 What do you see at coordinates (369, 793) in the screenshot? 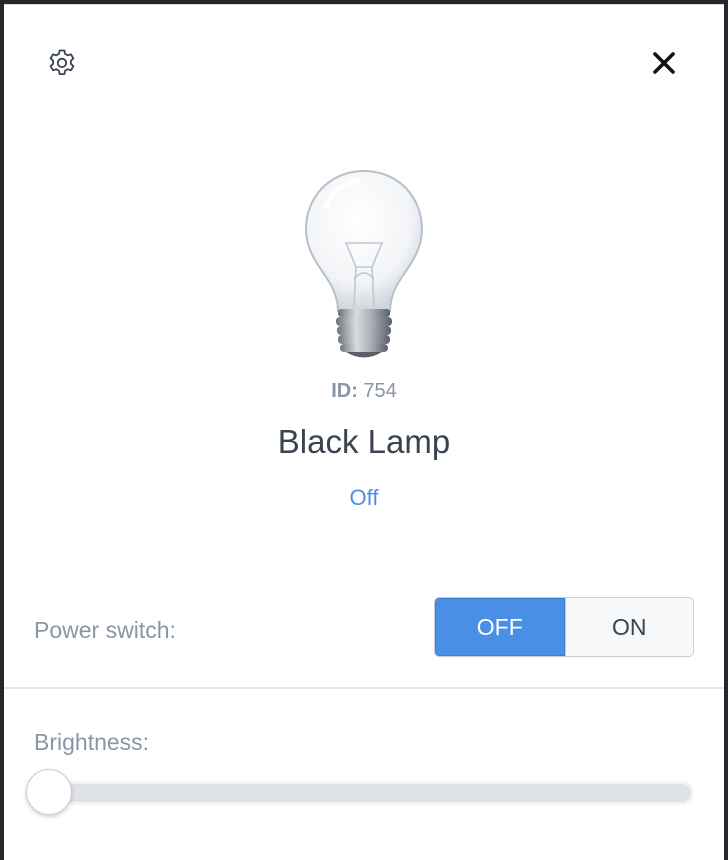
I see `brightness-slider-track` at bounding box center [369, 793].